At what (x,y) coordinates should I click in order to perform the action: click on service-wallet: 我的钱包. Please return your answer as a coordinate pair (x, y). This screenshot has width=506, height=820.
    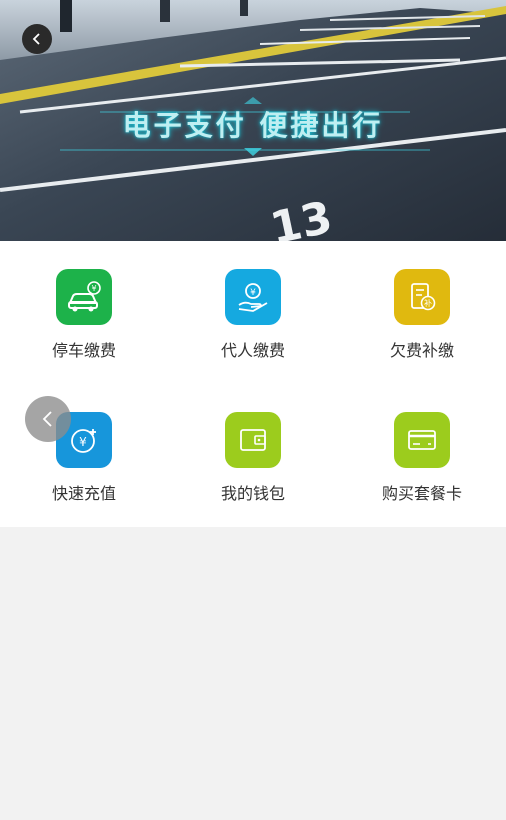
    Looking at the image, I should click on (253, 444).